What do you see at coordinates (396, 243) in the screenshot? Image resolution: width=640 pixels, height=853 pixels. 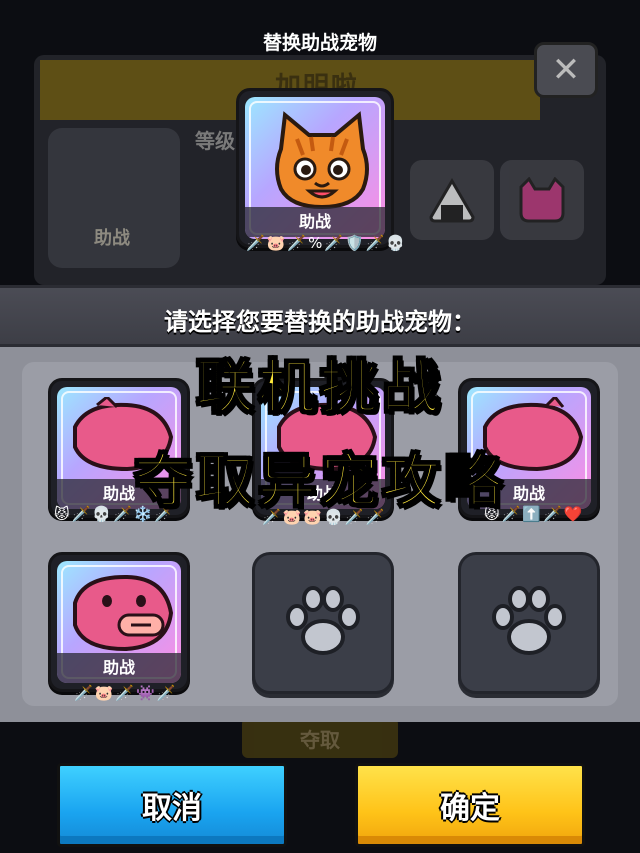 I see `skull-icon: 💀` at bounding box center [396, 243].